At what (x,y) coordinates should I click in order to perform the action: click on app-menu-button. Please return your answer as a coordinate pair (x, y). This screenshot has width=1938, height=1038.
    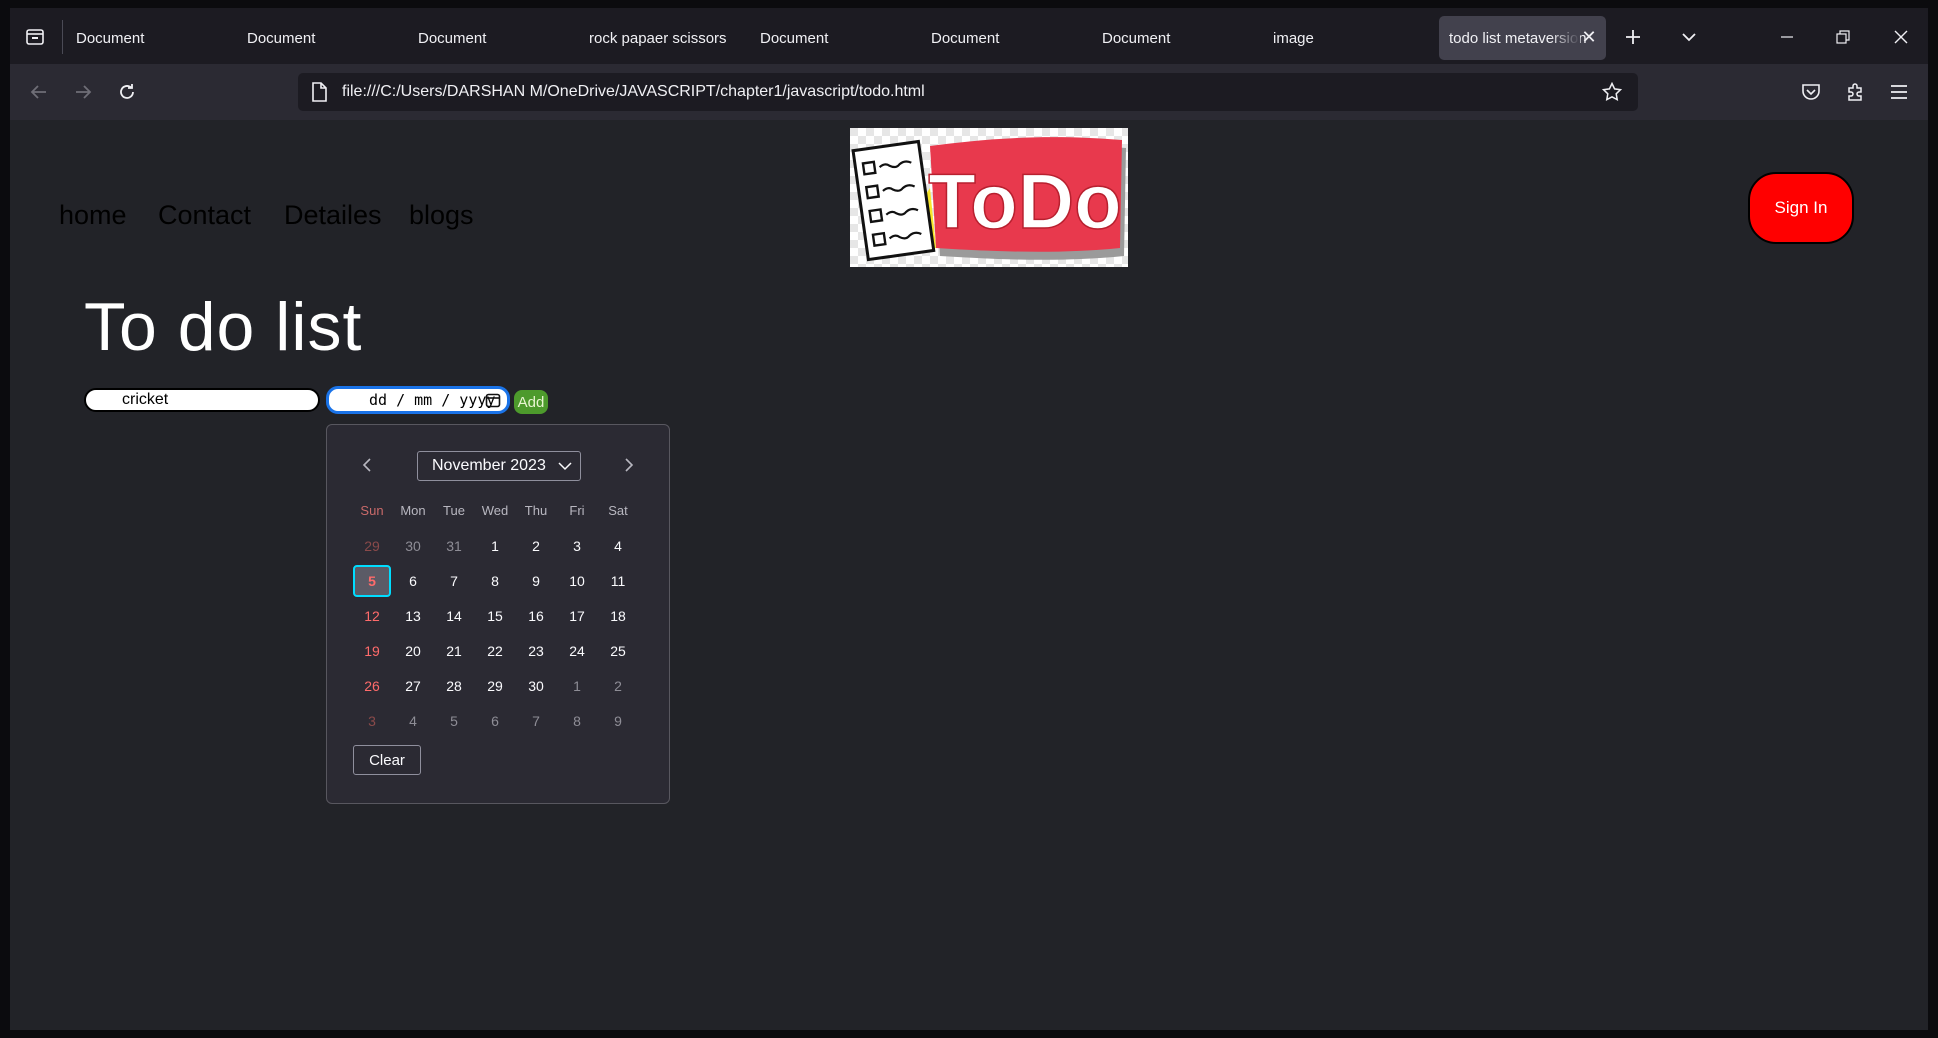
    Looking at the image, I should click on (1899, 92).